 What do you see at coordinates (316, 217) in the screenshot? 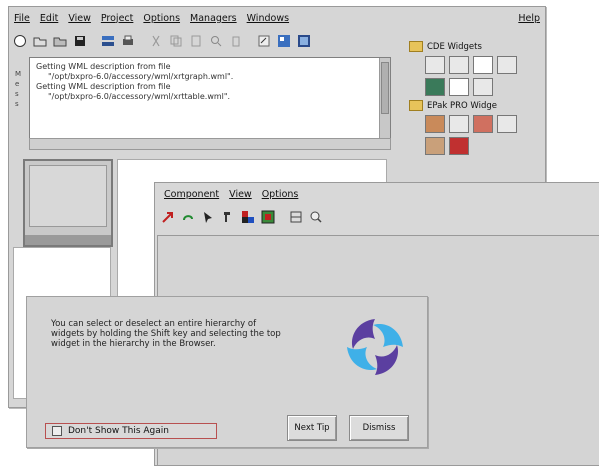
I see `search-icon` at bounding box center [316, 217].